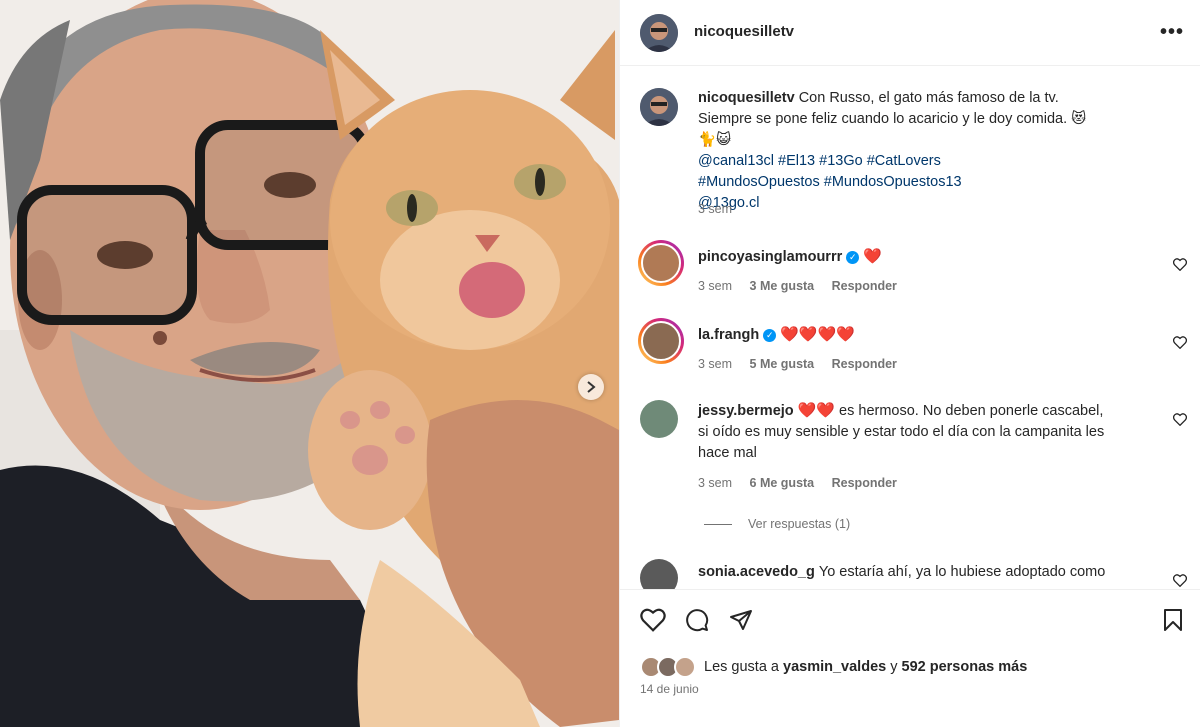 The height and width of the screenshot is (727, 1200). I want to click on hashtag-link: #El13, so click(796, 161).